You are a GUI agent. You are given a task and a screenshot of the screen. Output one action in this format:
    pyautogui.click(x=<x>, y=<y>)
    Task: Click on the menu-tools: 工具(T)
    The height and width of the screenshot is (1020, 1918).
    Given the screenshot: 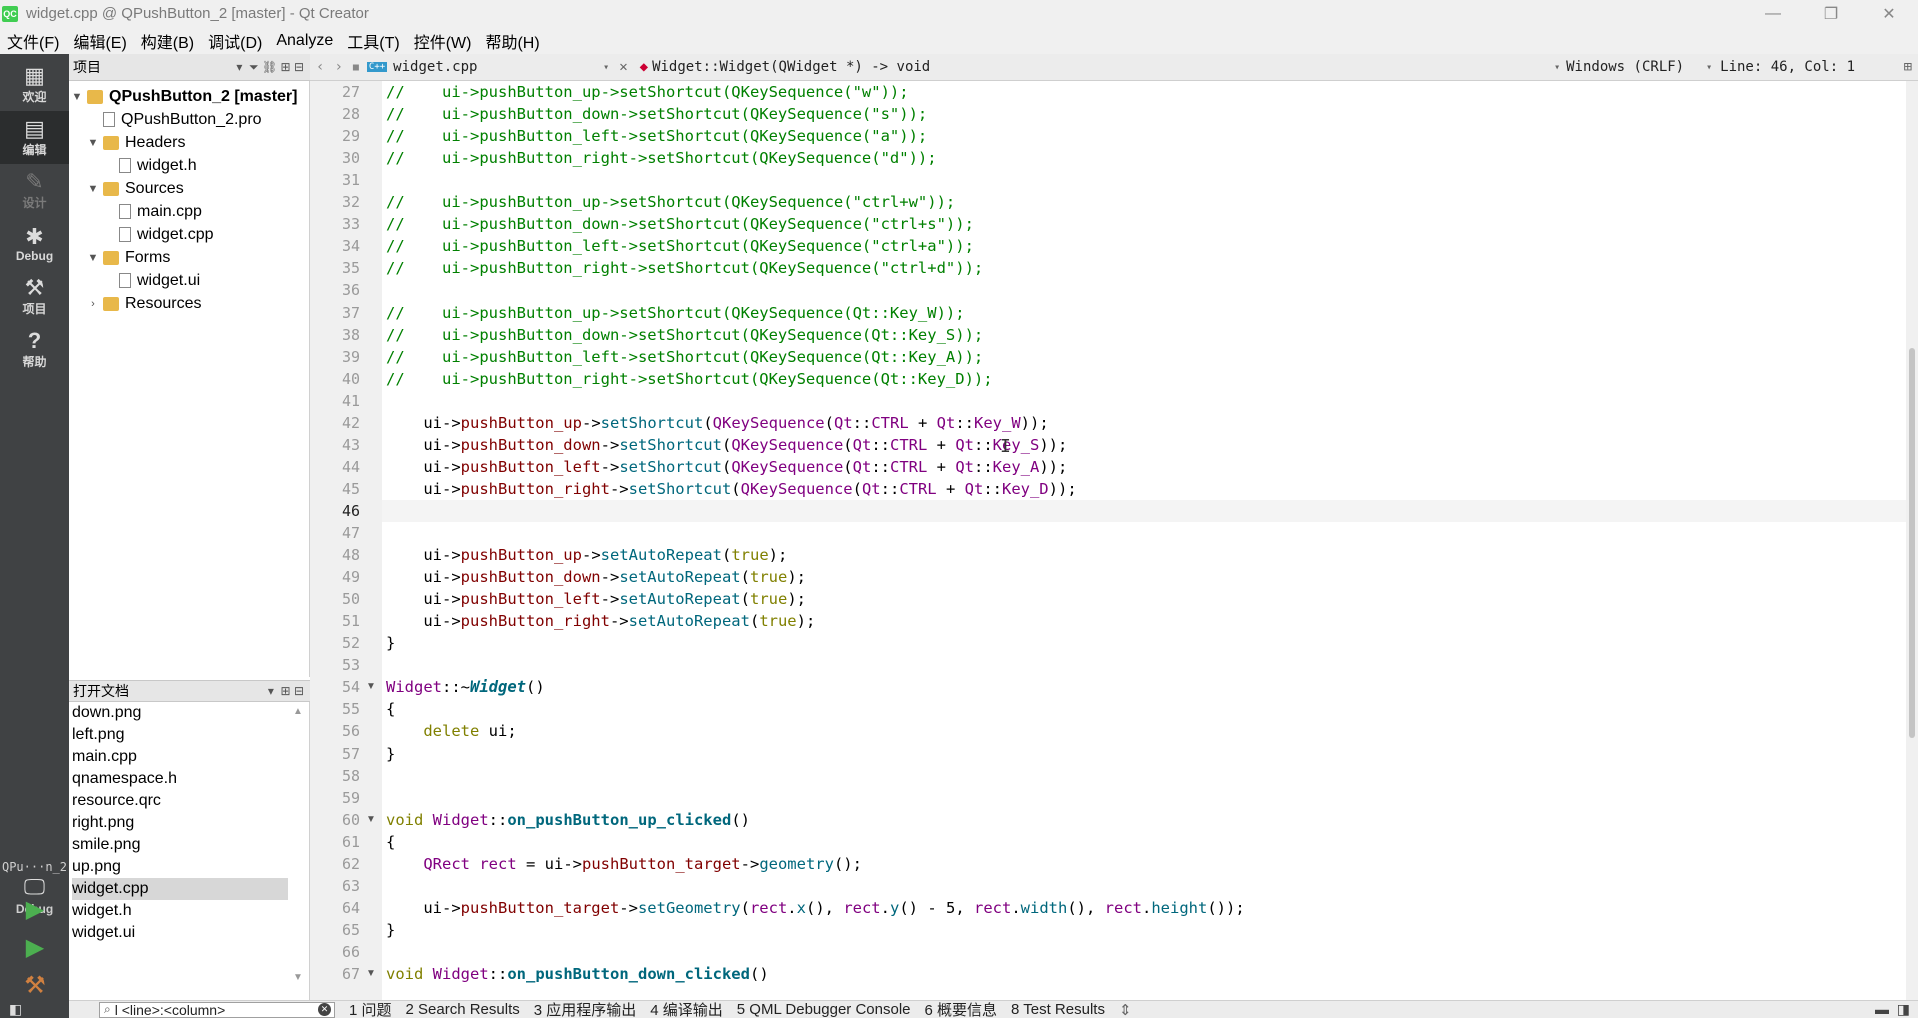 What is the action you would take?
    pyautogui.click(x=373, y=41)
    